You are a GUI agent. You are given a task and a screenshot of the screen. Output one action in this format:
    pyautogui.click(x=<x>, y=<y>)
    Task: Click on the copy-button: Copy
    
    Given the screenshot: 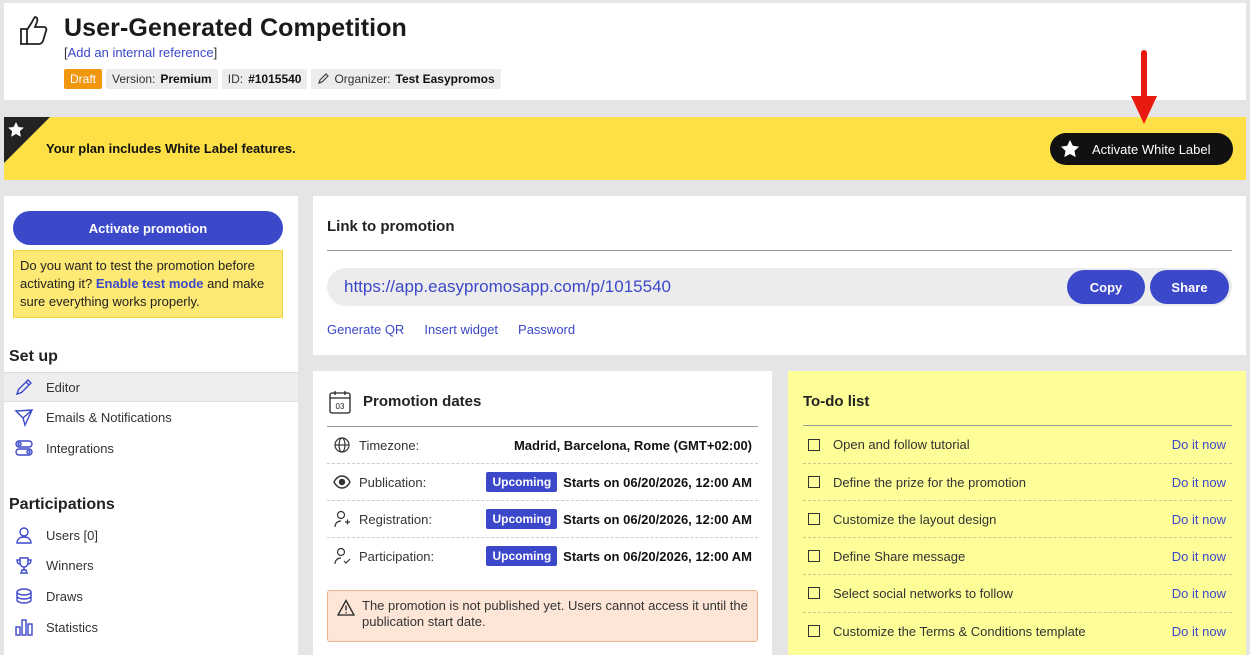 What is the action you would take?
    pyautogui.click(x=1106, y=287)
    